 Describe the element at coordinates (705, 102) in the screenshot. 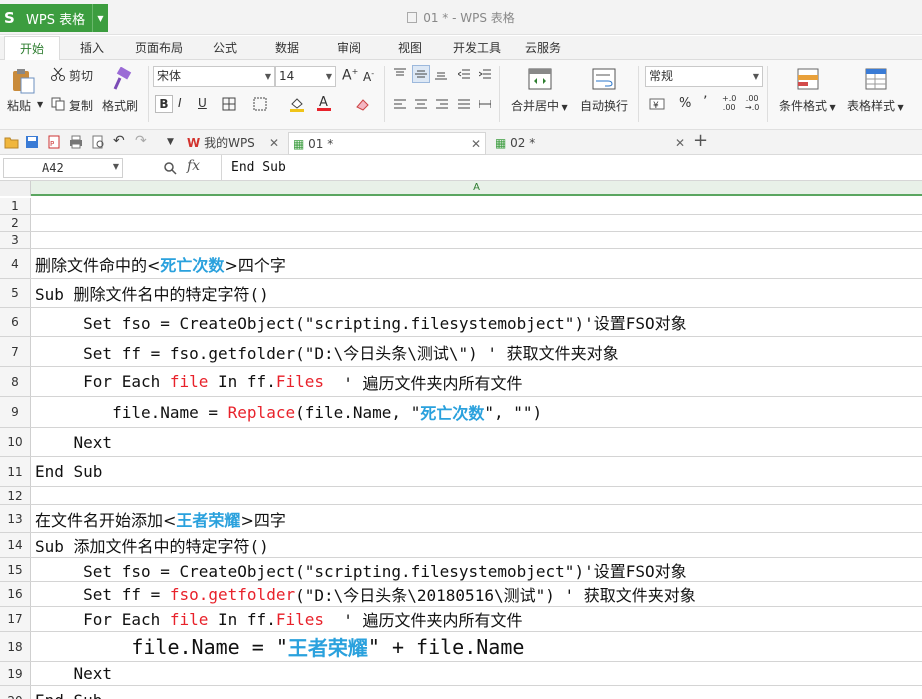

I see `comma-button: ’` at that location.